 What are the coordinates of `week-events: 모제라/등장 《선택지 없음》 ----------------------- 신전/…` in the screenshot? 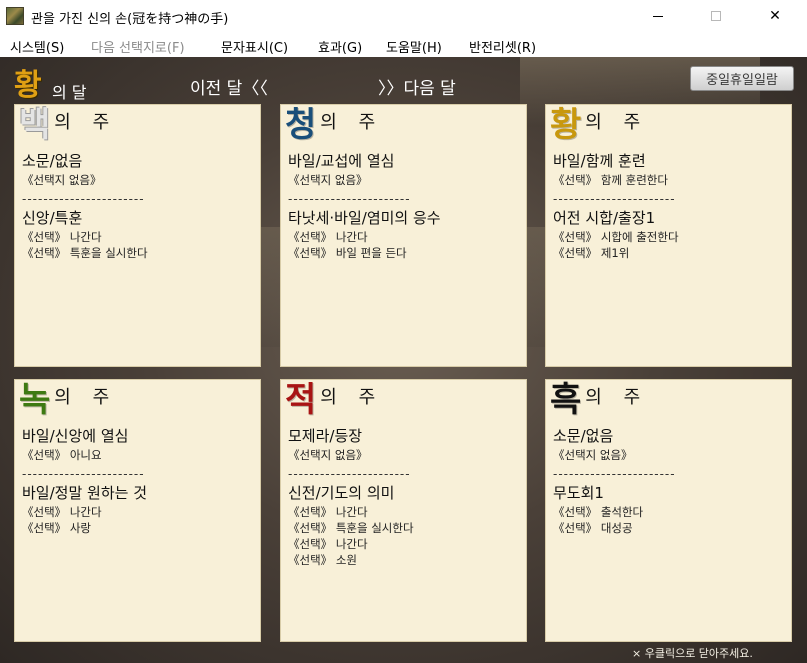 It's located at (405, 495).